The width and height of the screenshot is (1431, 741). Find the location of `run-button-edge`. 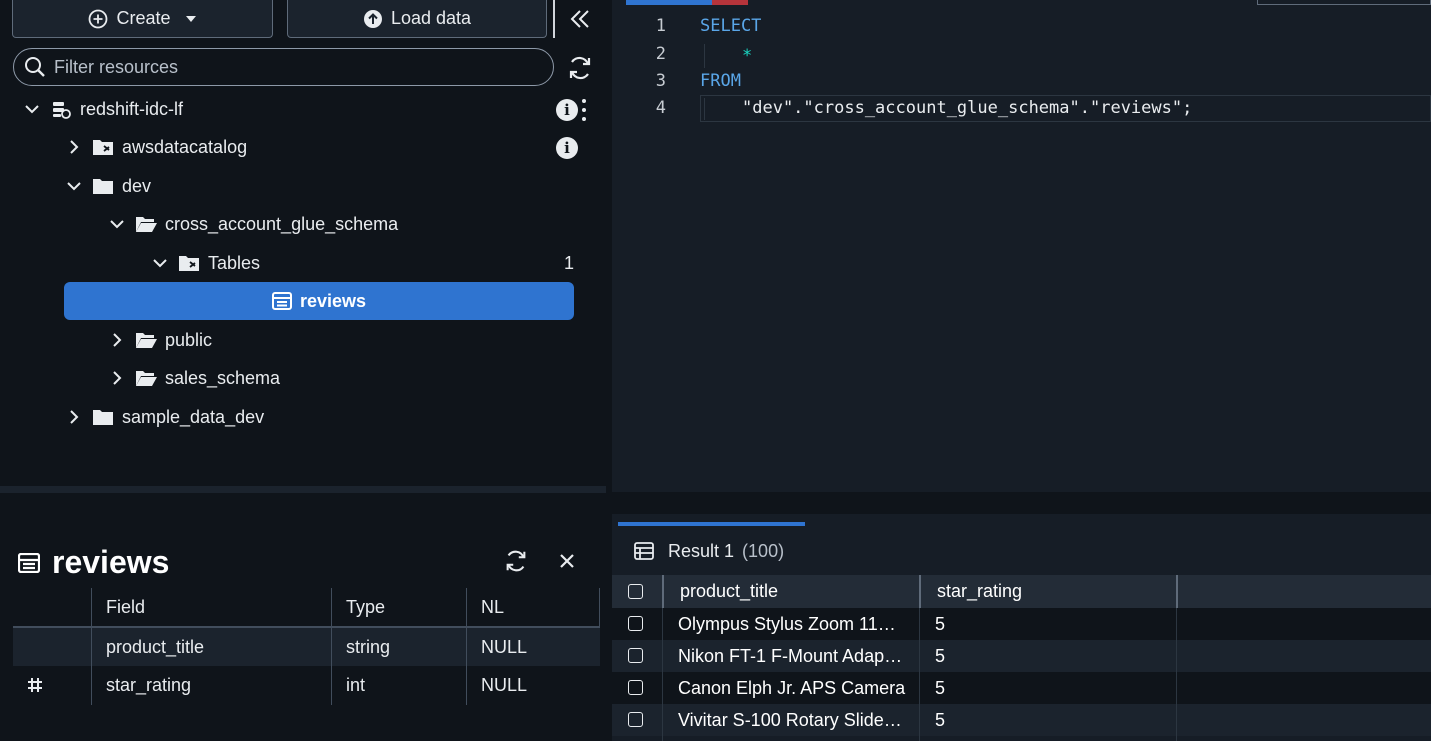

run-button-edge is located at coordinates (669, 2).